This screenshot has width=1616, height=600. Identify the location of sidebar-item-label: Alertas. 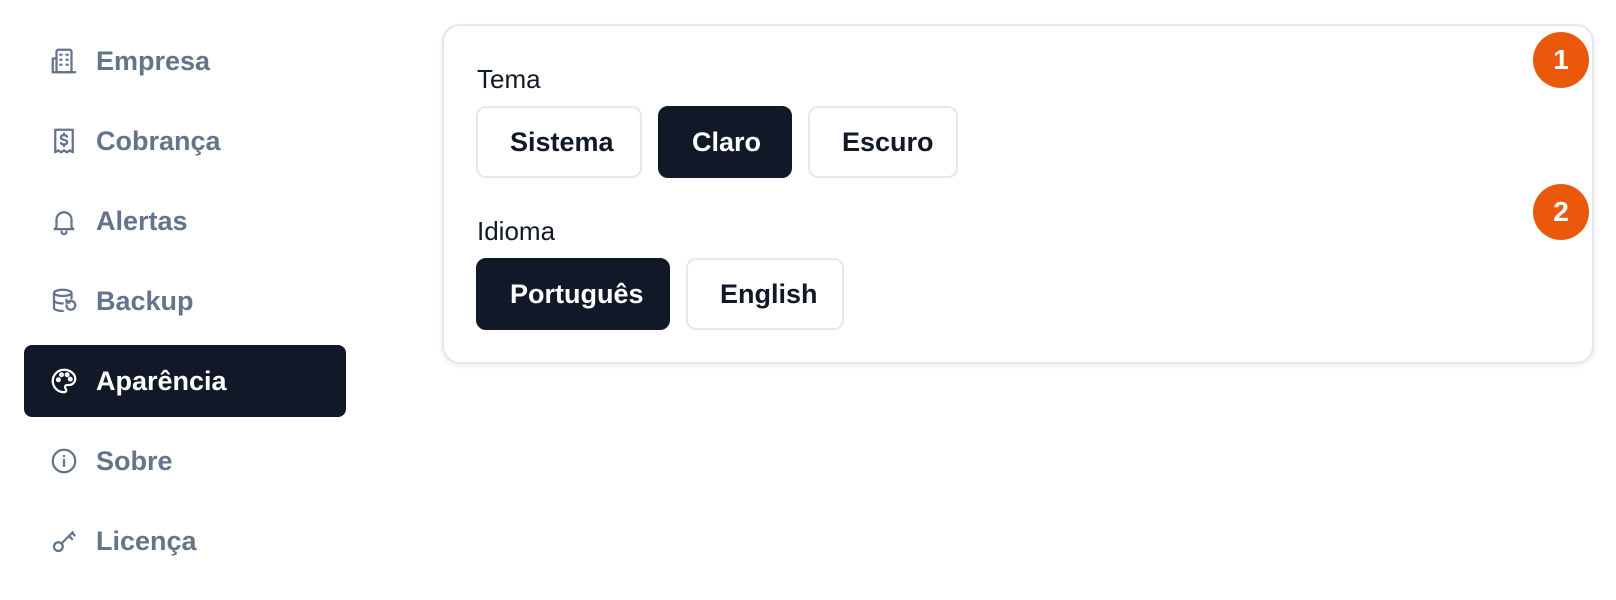
(142, 220).